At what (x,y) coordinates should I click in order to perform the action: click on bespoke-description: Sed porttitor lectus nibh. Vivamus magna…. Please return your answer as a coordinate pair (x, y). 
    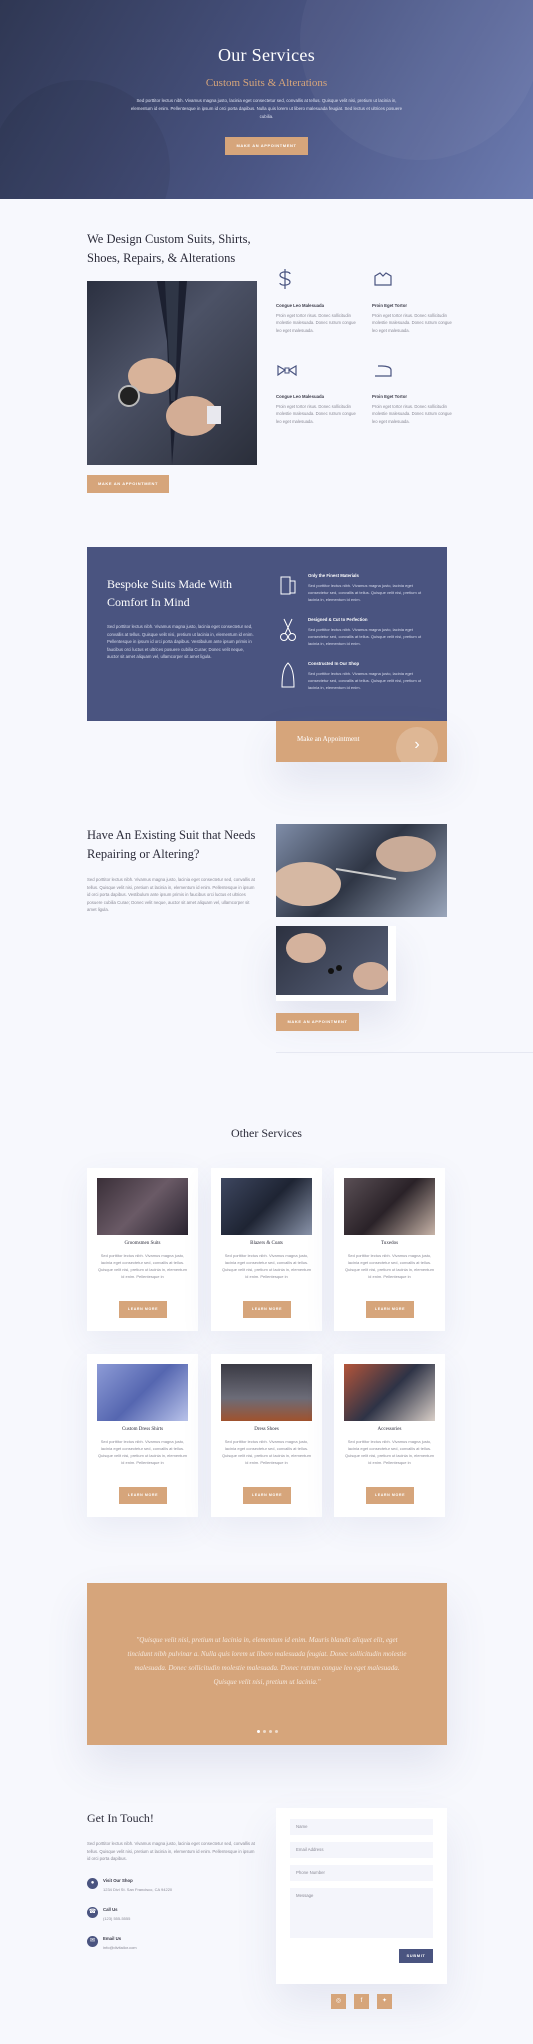
    Looking at the image, I should click on (180, 642).